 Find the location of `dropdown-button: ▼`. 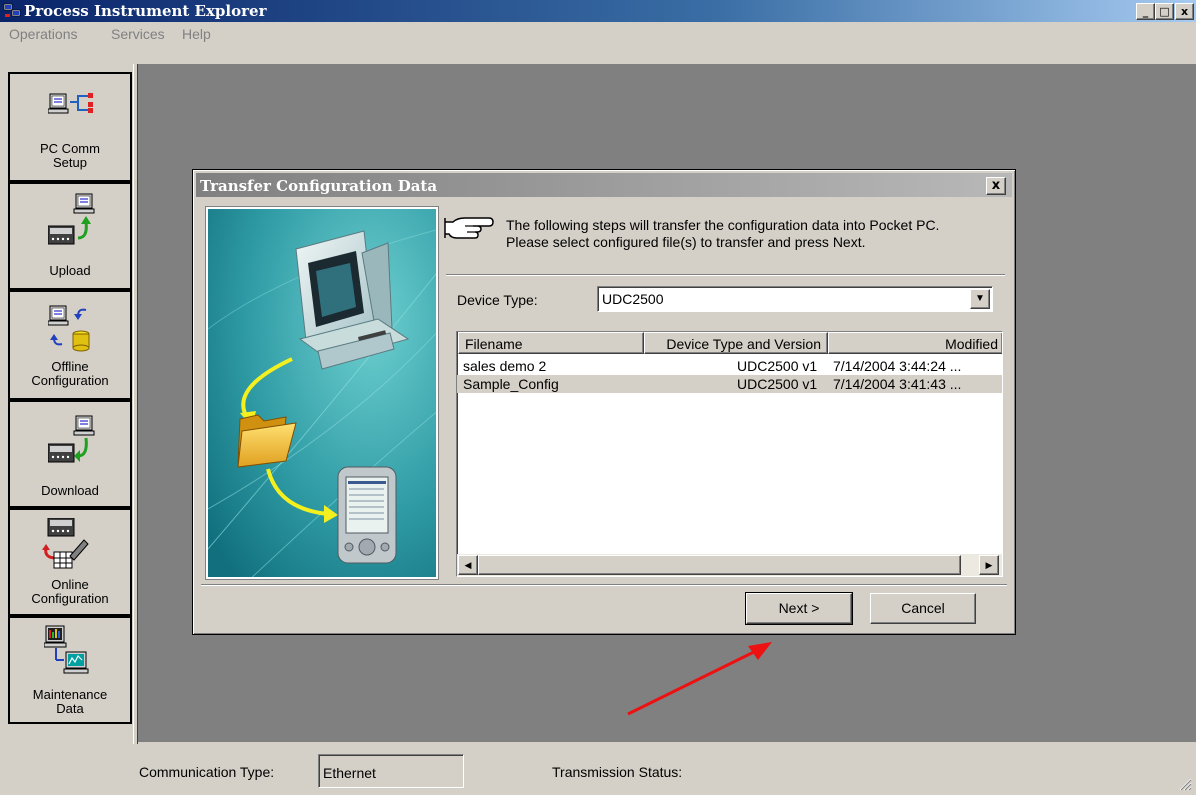

dropdown-button: ▼ is located at coordinates (980, 299).